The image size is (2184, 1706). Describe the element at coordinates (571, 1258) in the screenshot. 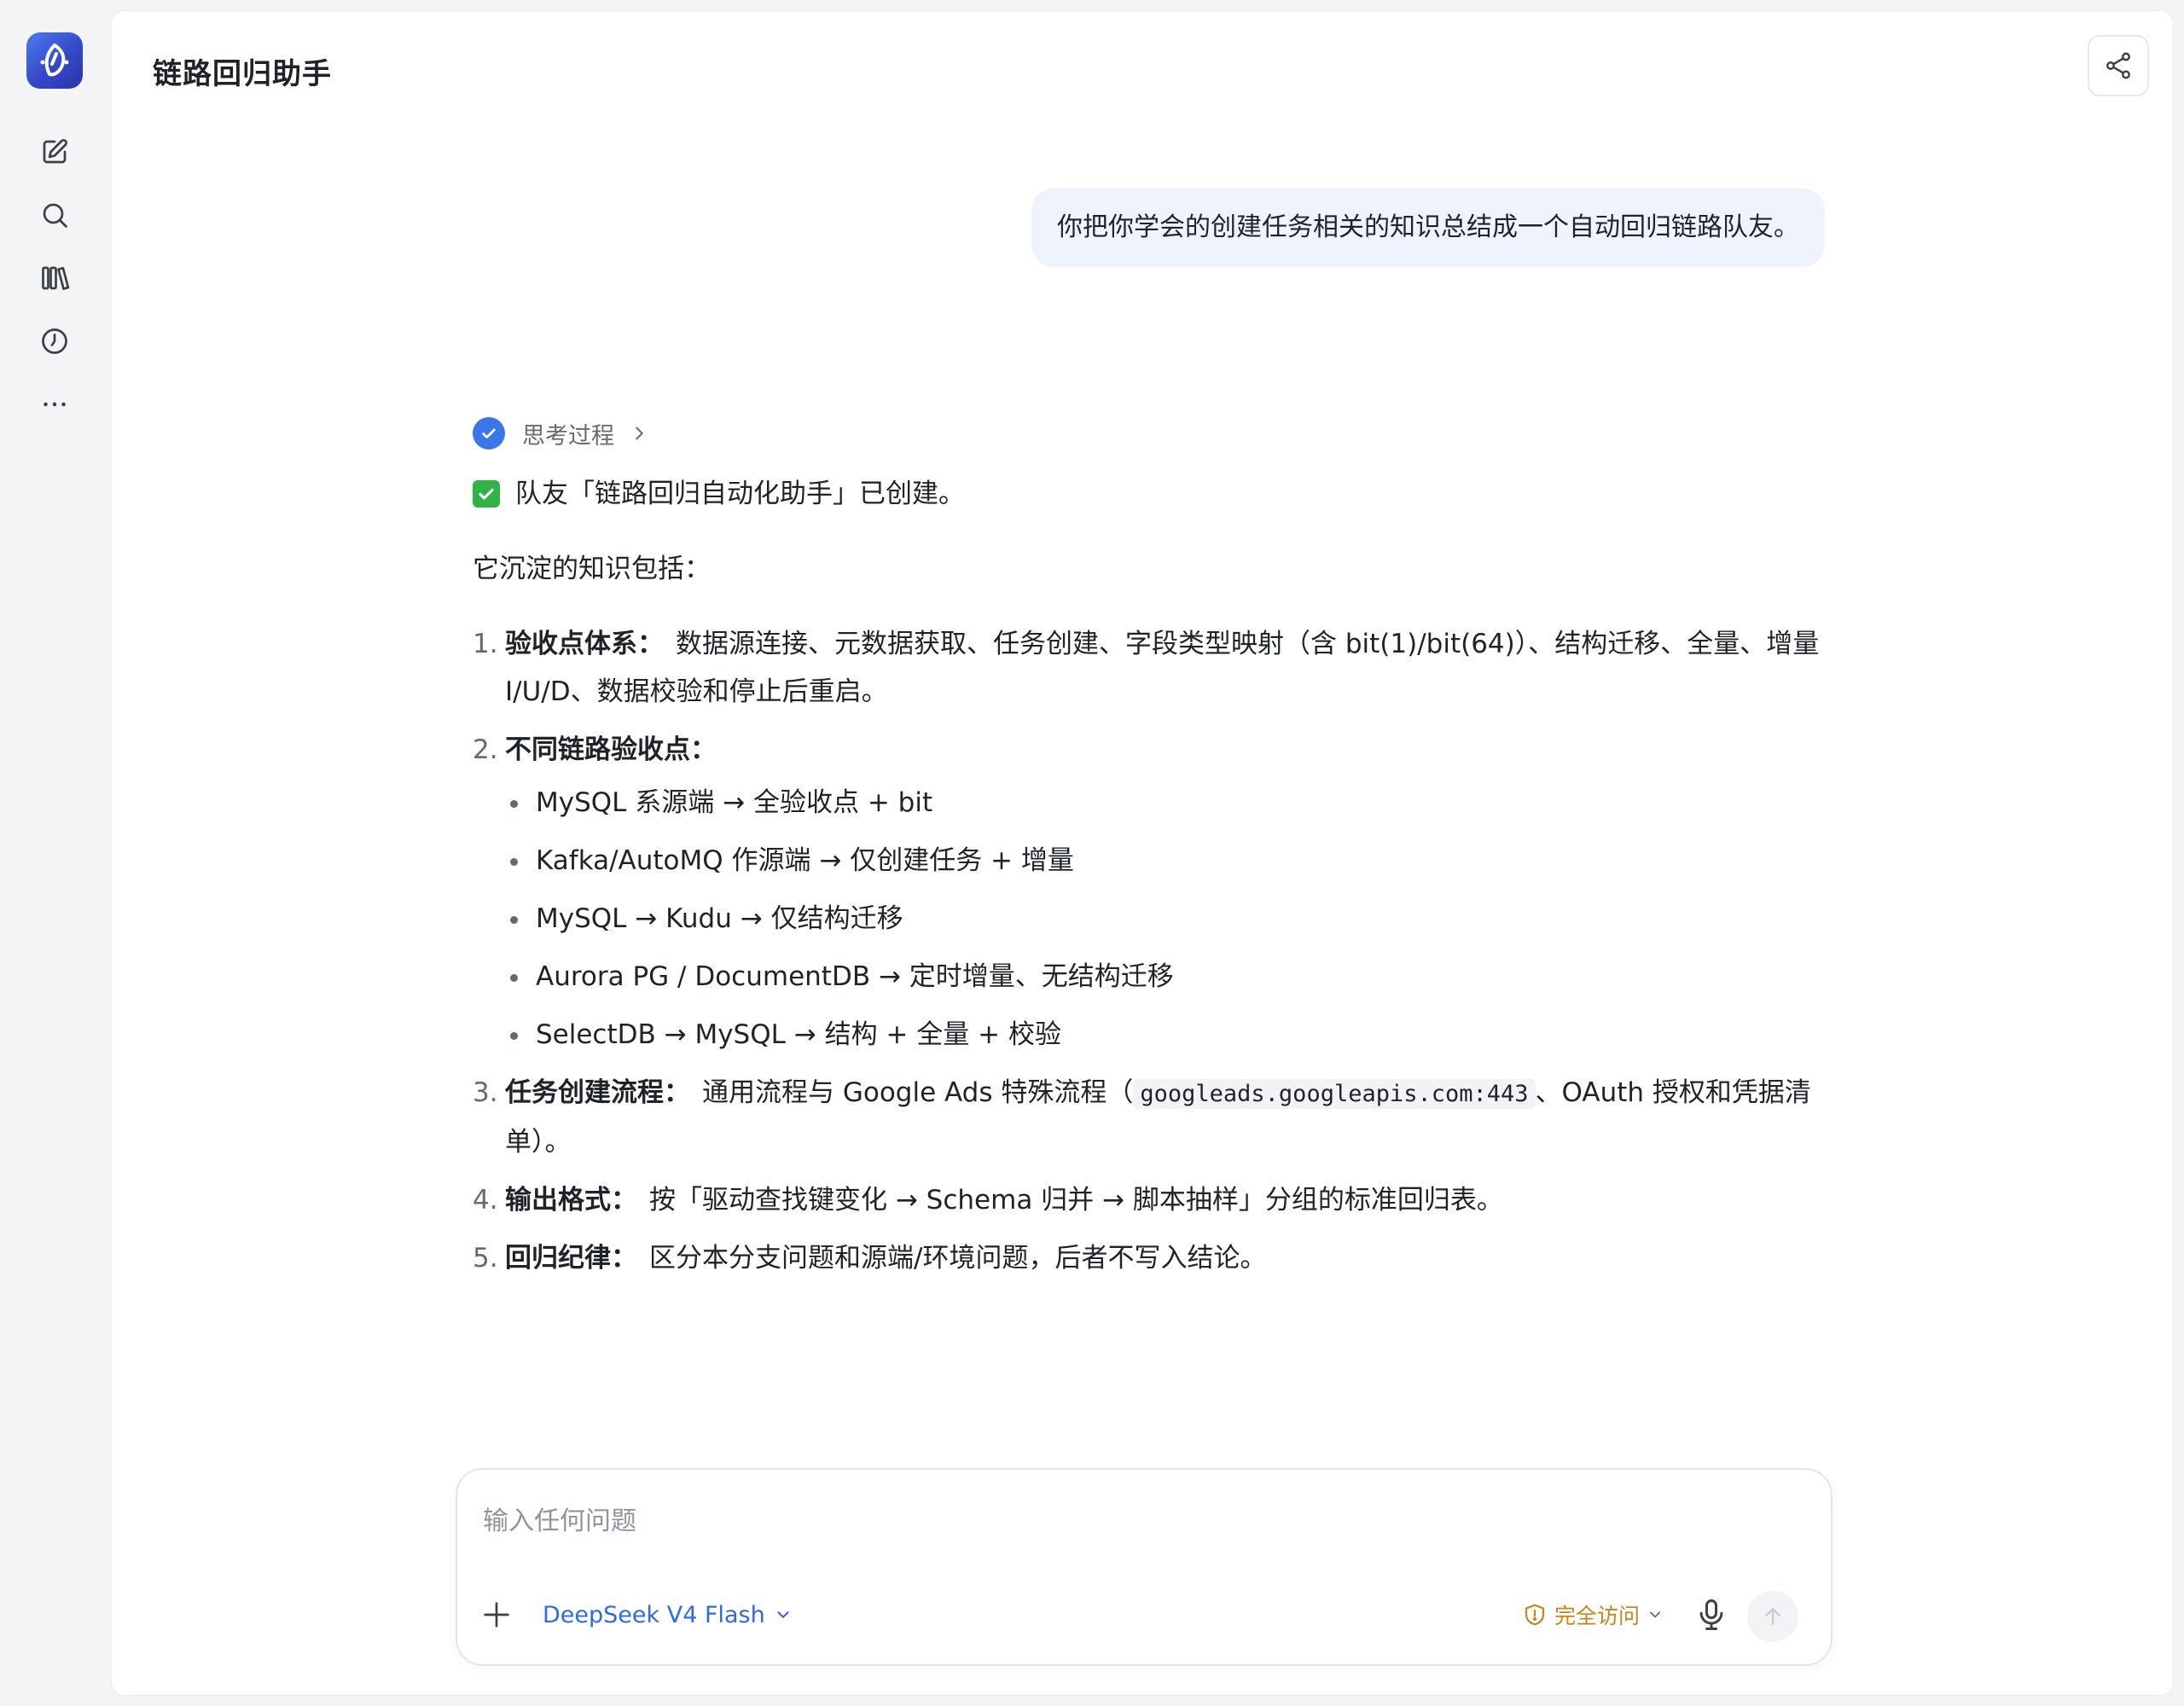

I see `item-title: 回归纪律：` at that location.